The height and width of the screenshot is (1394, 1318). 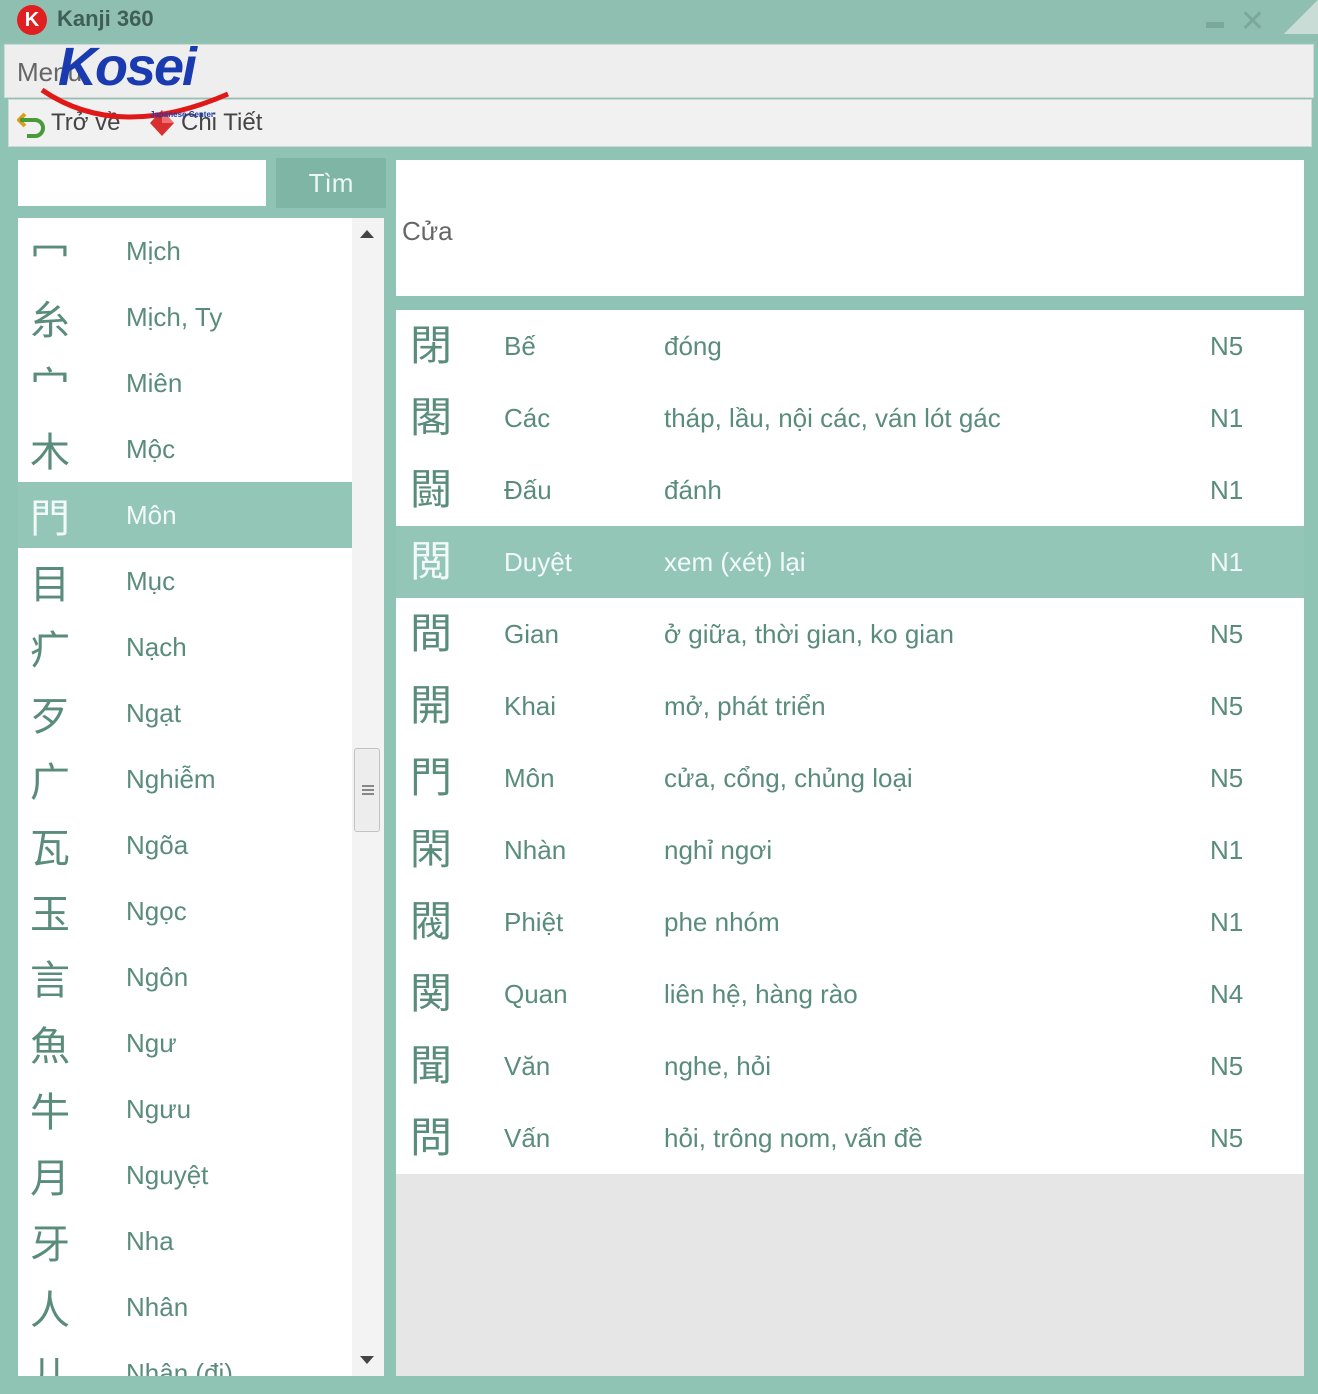 What do you see at coordinates (735, 562) in the screenshot?
I see `kanji-meaning: xem (xét) lại` at bounding box center [735, 562].